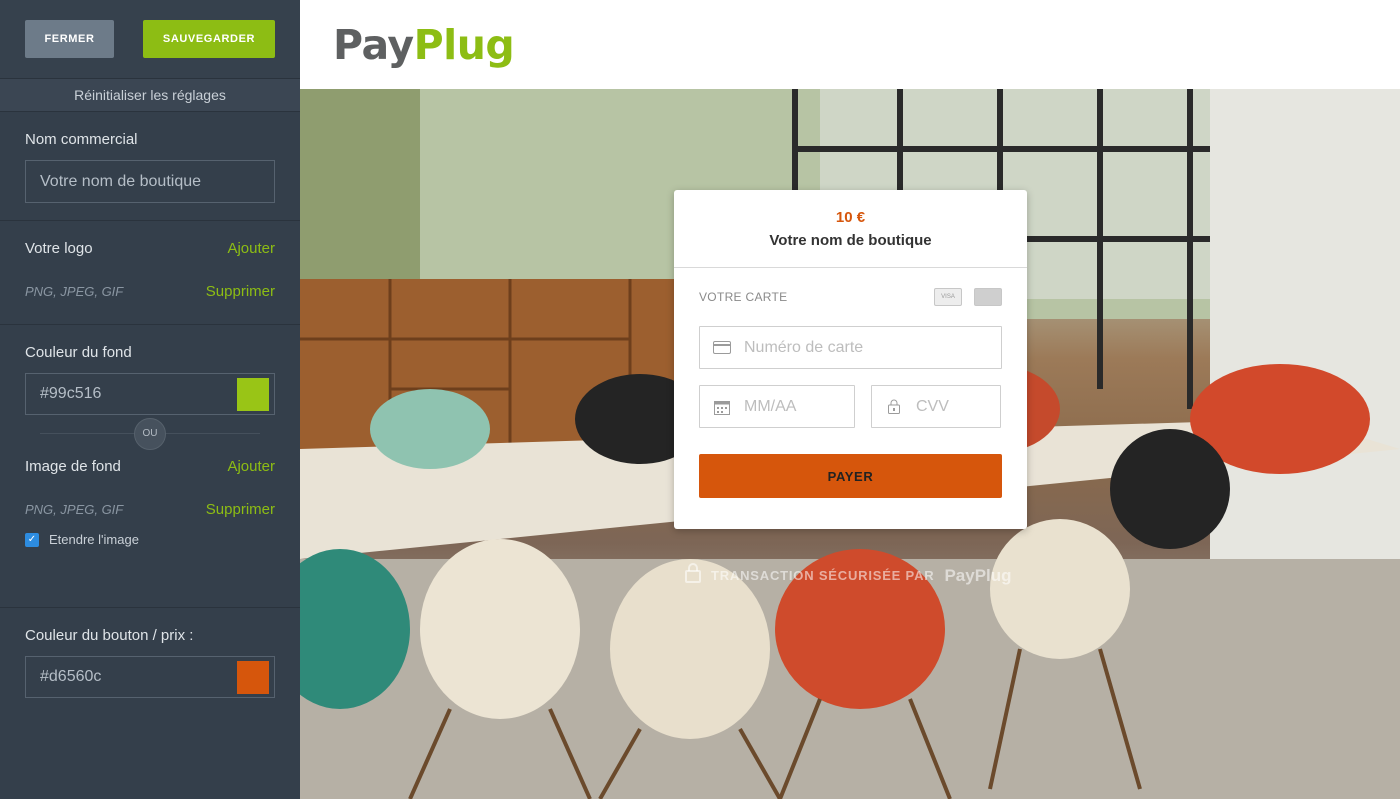 The height and width of the screenshot is (799, 1400). What do you see at coordinates (722, 407) in the screenshot?
I see `calendar-icon` at bounding box center [722, 407].